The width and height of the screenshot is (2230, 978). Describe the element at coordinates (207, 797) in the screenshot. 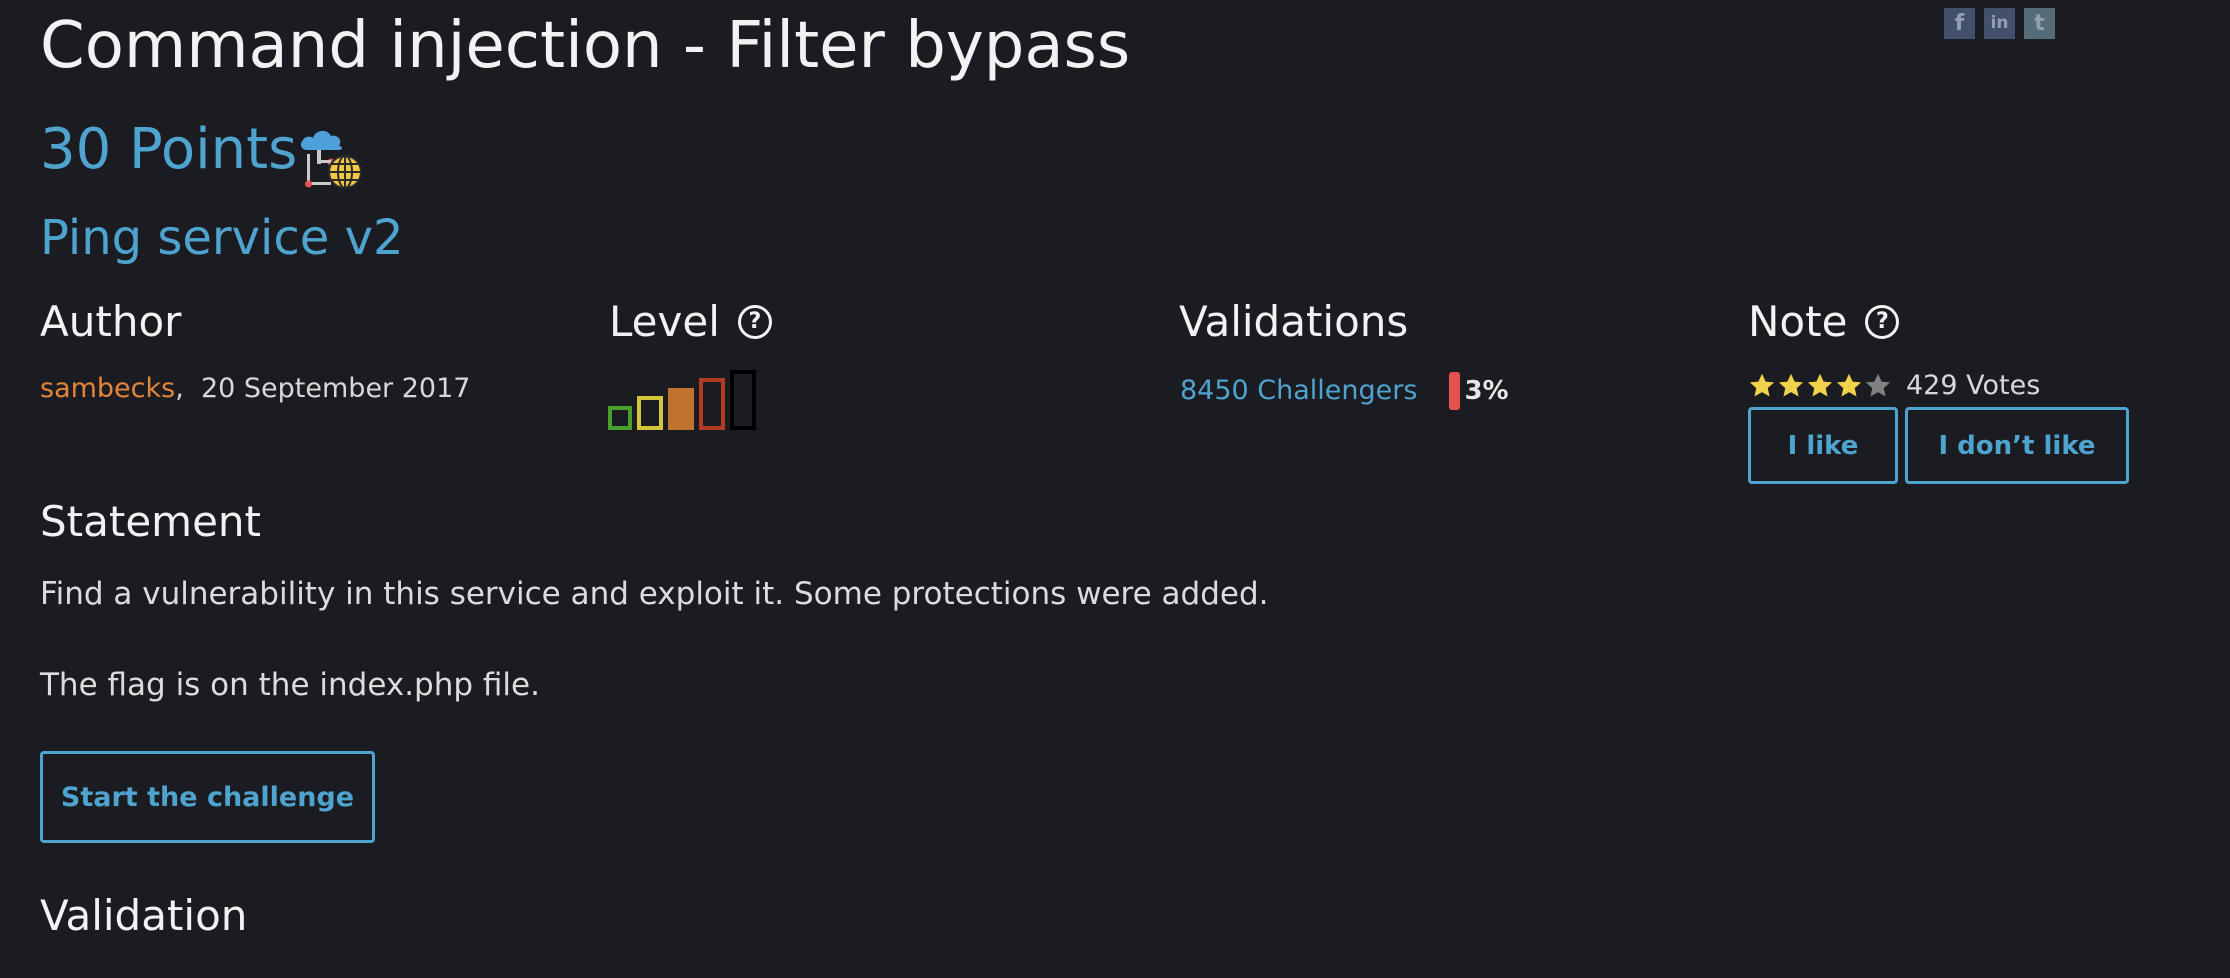

I see `start-challenge-button: Start the challenge` at that location.